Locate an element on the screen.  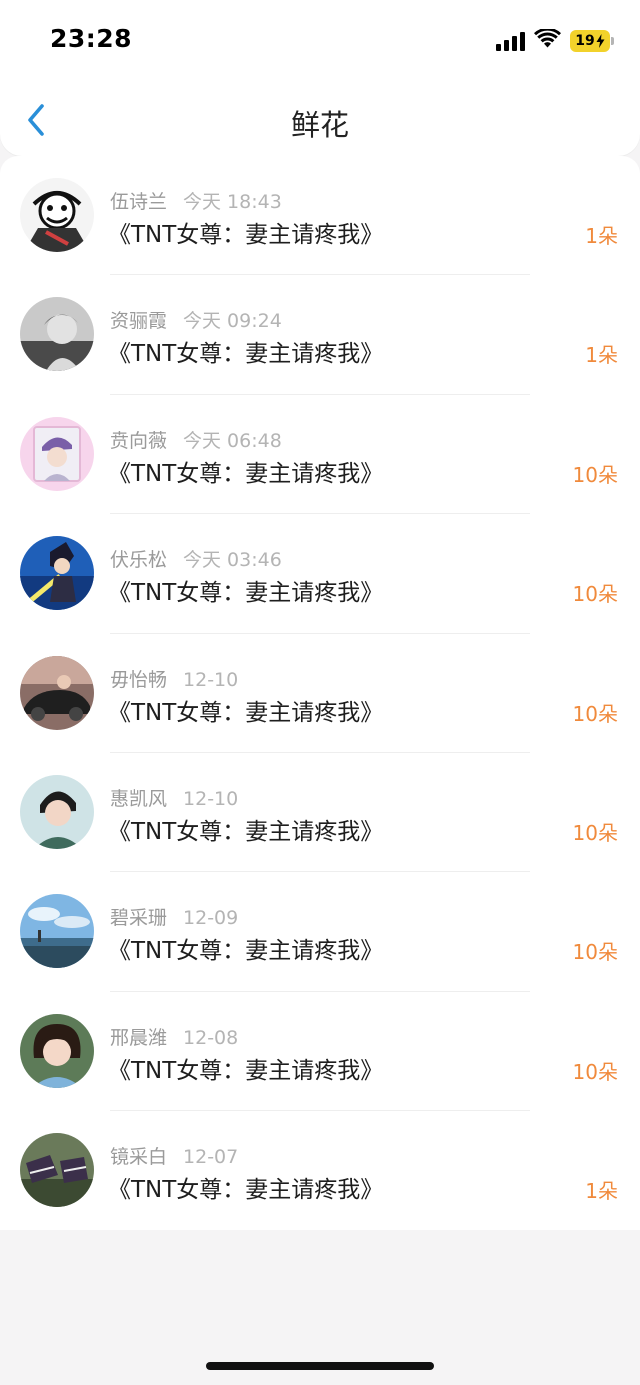
sender-name: 邢晨潍 is located at coordinates (139, 1037).